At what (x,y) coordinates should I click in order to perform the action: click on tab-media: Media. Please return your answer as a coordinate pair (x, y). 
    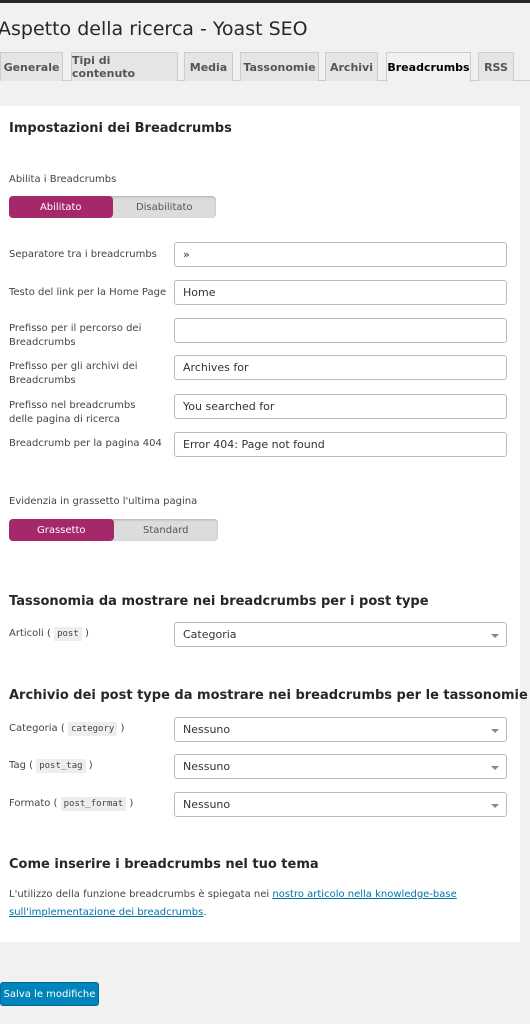
    Looking at the image, I should click on (208, 66).